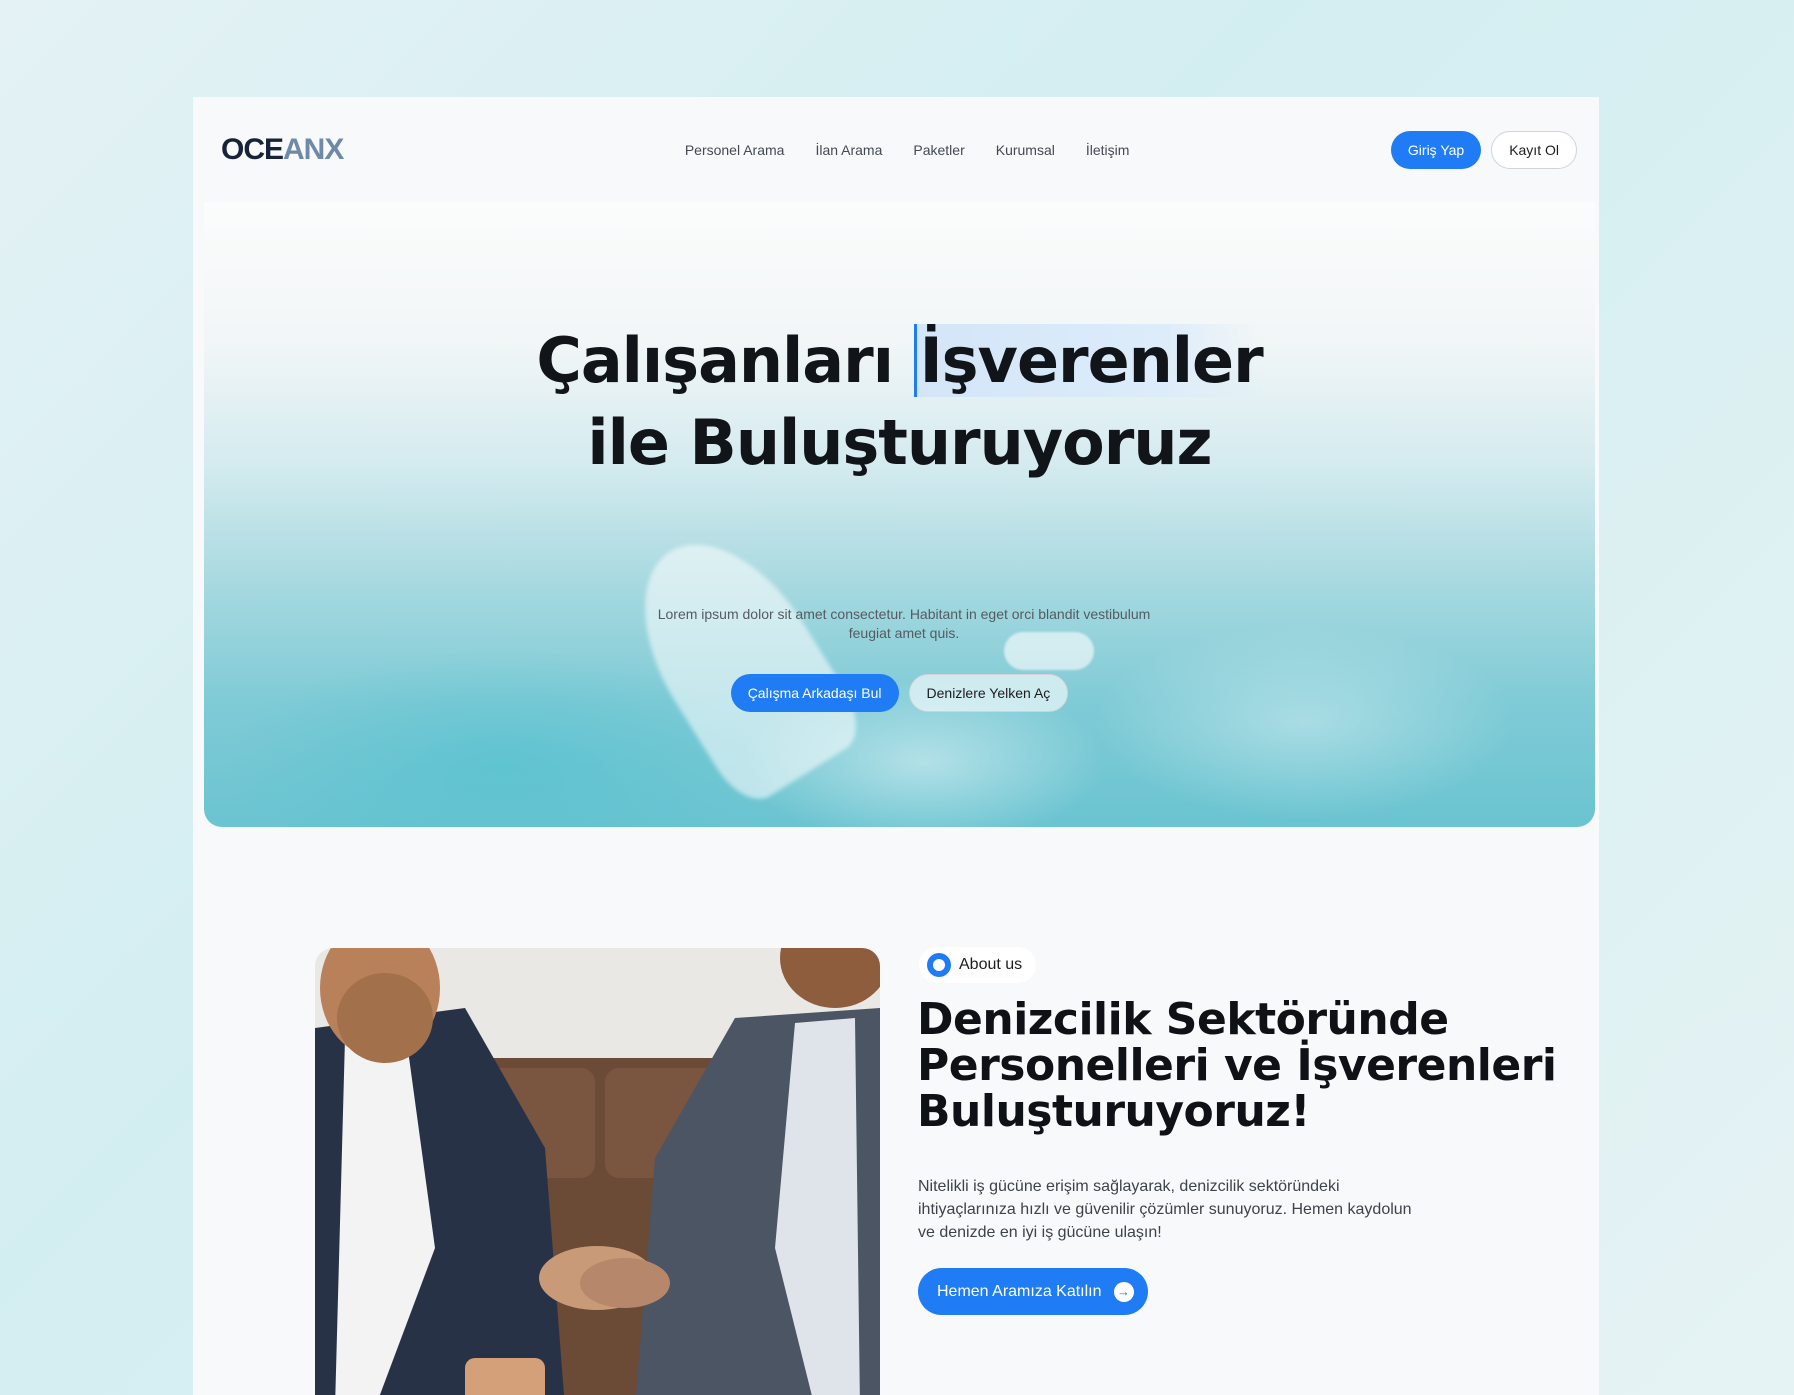 This screenshot has height=1395, width=1794. Describe the element at coordinates (938, 150) in the screenshot. I see `nav-item-paketler: Paketler` at that location.